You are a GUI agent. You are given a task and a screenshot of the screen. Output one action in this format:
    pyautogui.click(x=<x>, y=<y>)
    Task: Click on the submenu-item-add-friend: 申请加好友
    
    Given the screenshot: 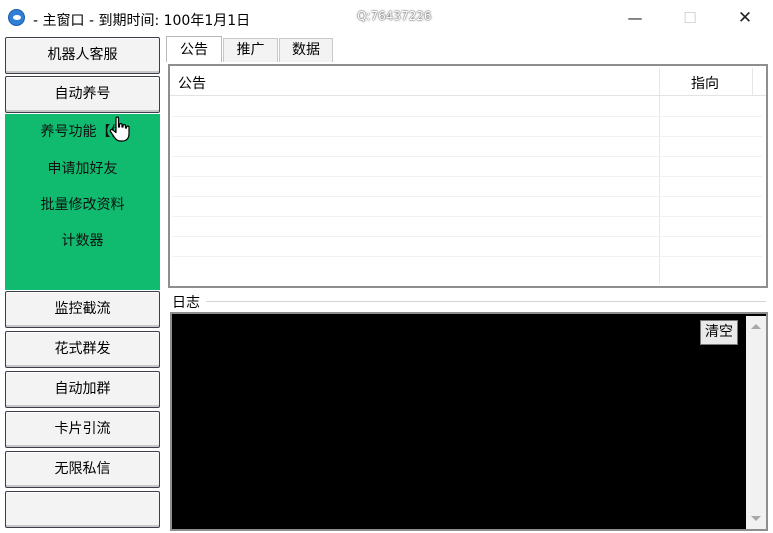 What is the action you would take?
    pyautogui.click(x=82, y=168)
    